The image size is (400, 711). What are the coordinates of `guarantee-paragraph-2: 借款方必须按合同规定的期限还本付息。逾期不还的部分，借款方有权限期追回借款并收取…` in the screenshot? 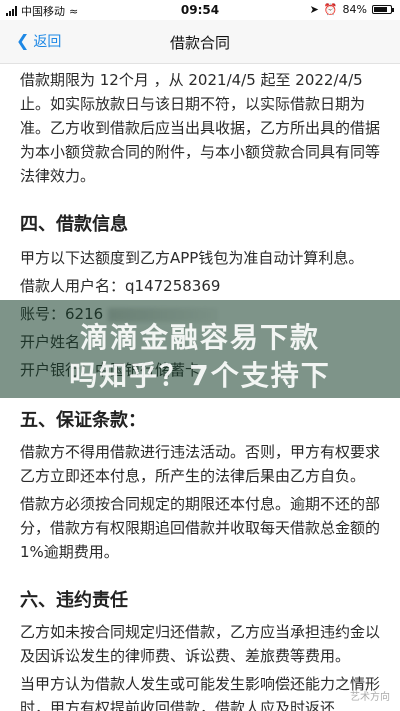 It's located at (200, 528).